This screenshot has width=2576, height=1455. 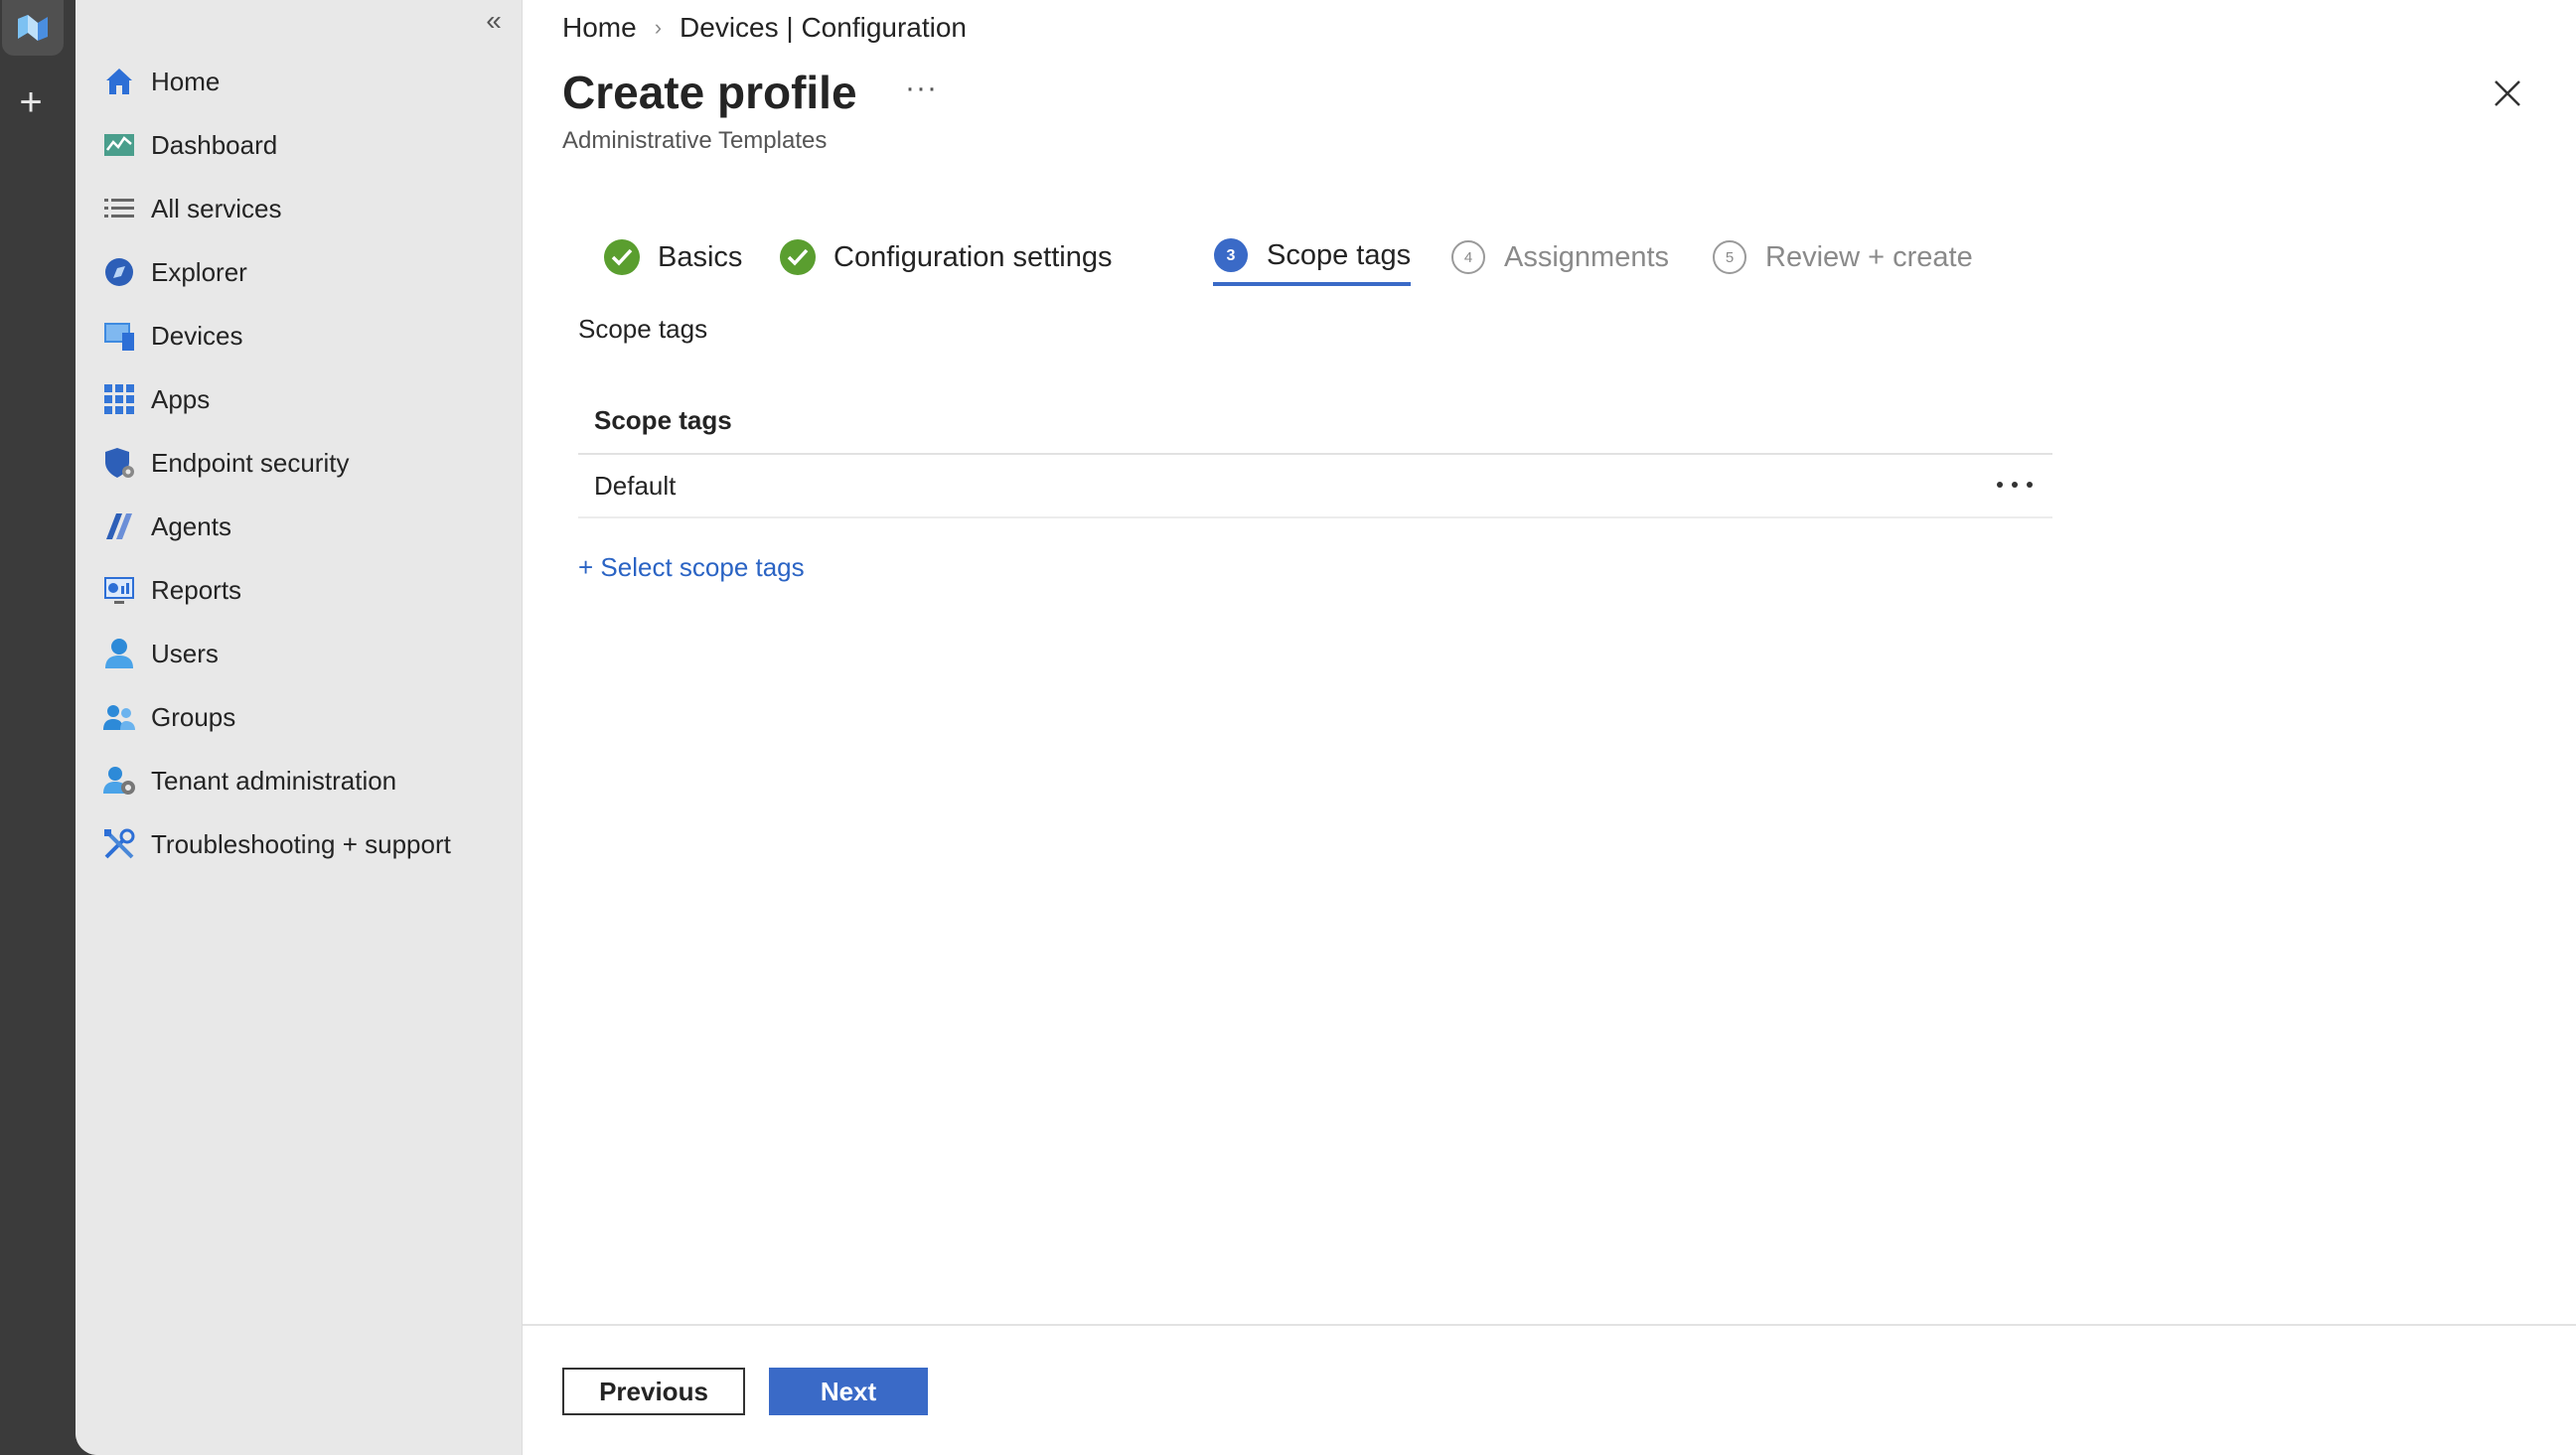 What do you see at coordinates (191, 525) in the screenshot?
I see `sidebar-item-label: Agents` at bounding box center [191, 525].